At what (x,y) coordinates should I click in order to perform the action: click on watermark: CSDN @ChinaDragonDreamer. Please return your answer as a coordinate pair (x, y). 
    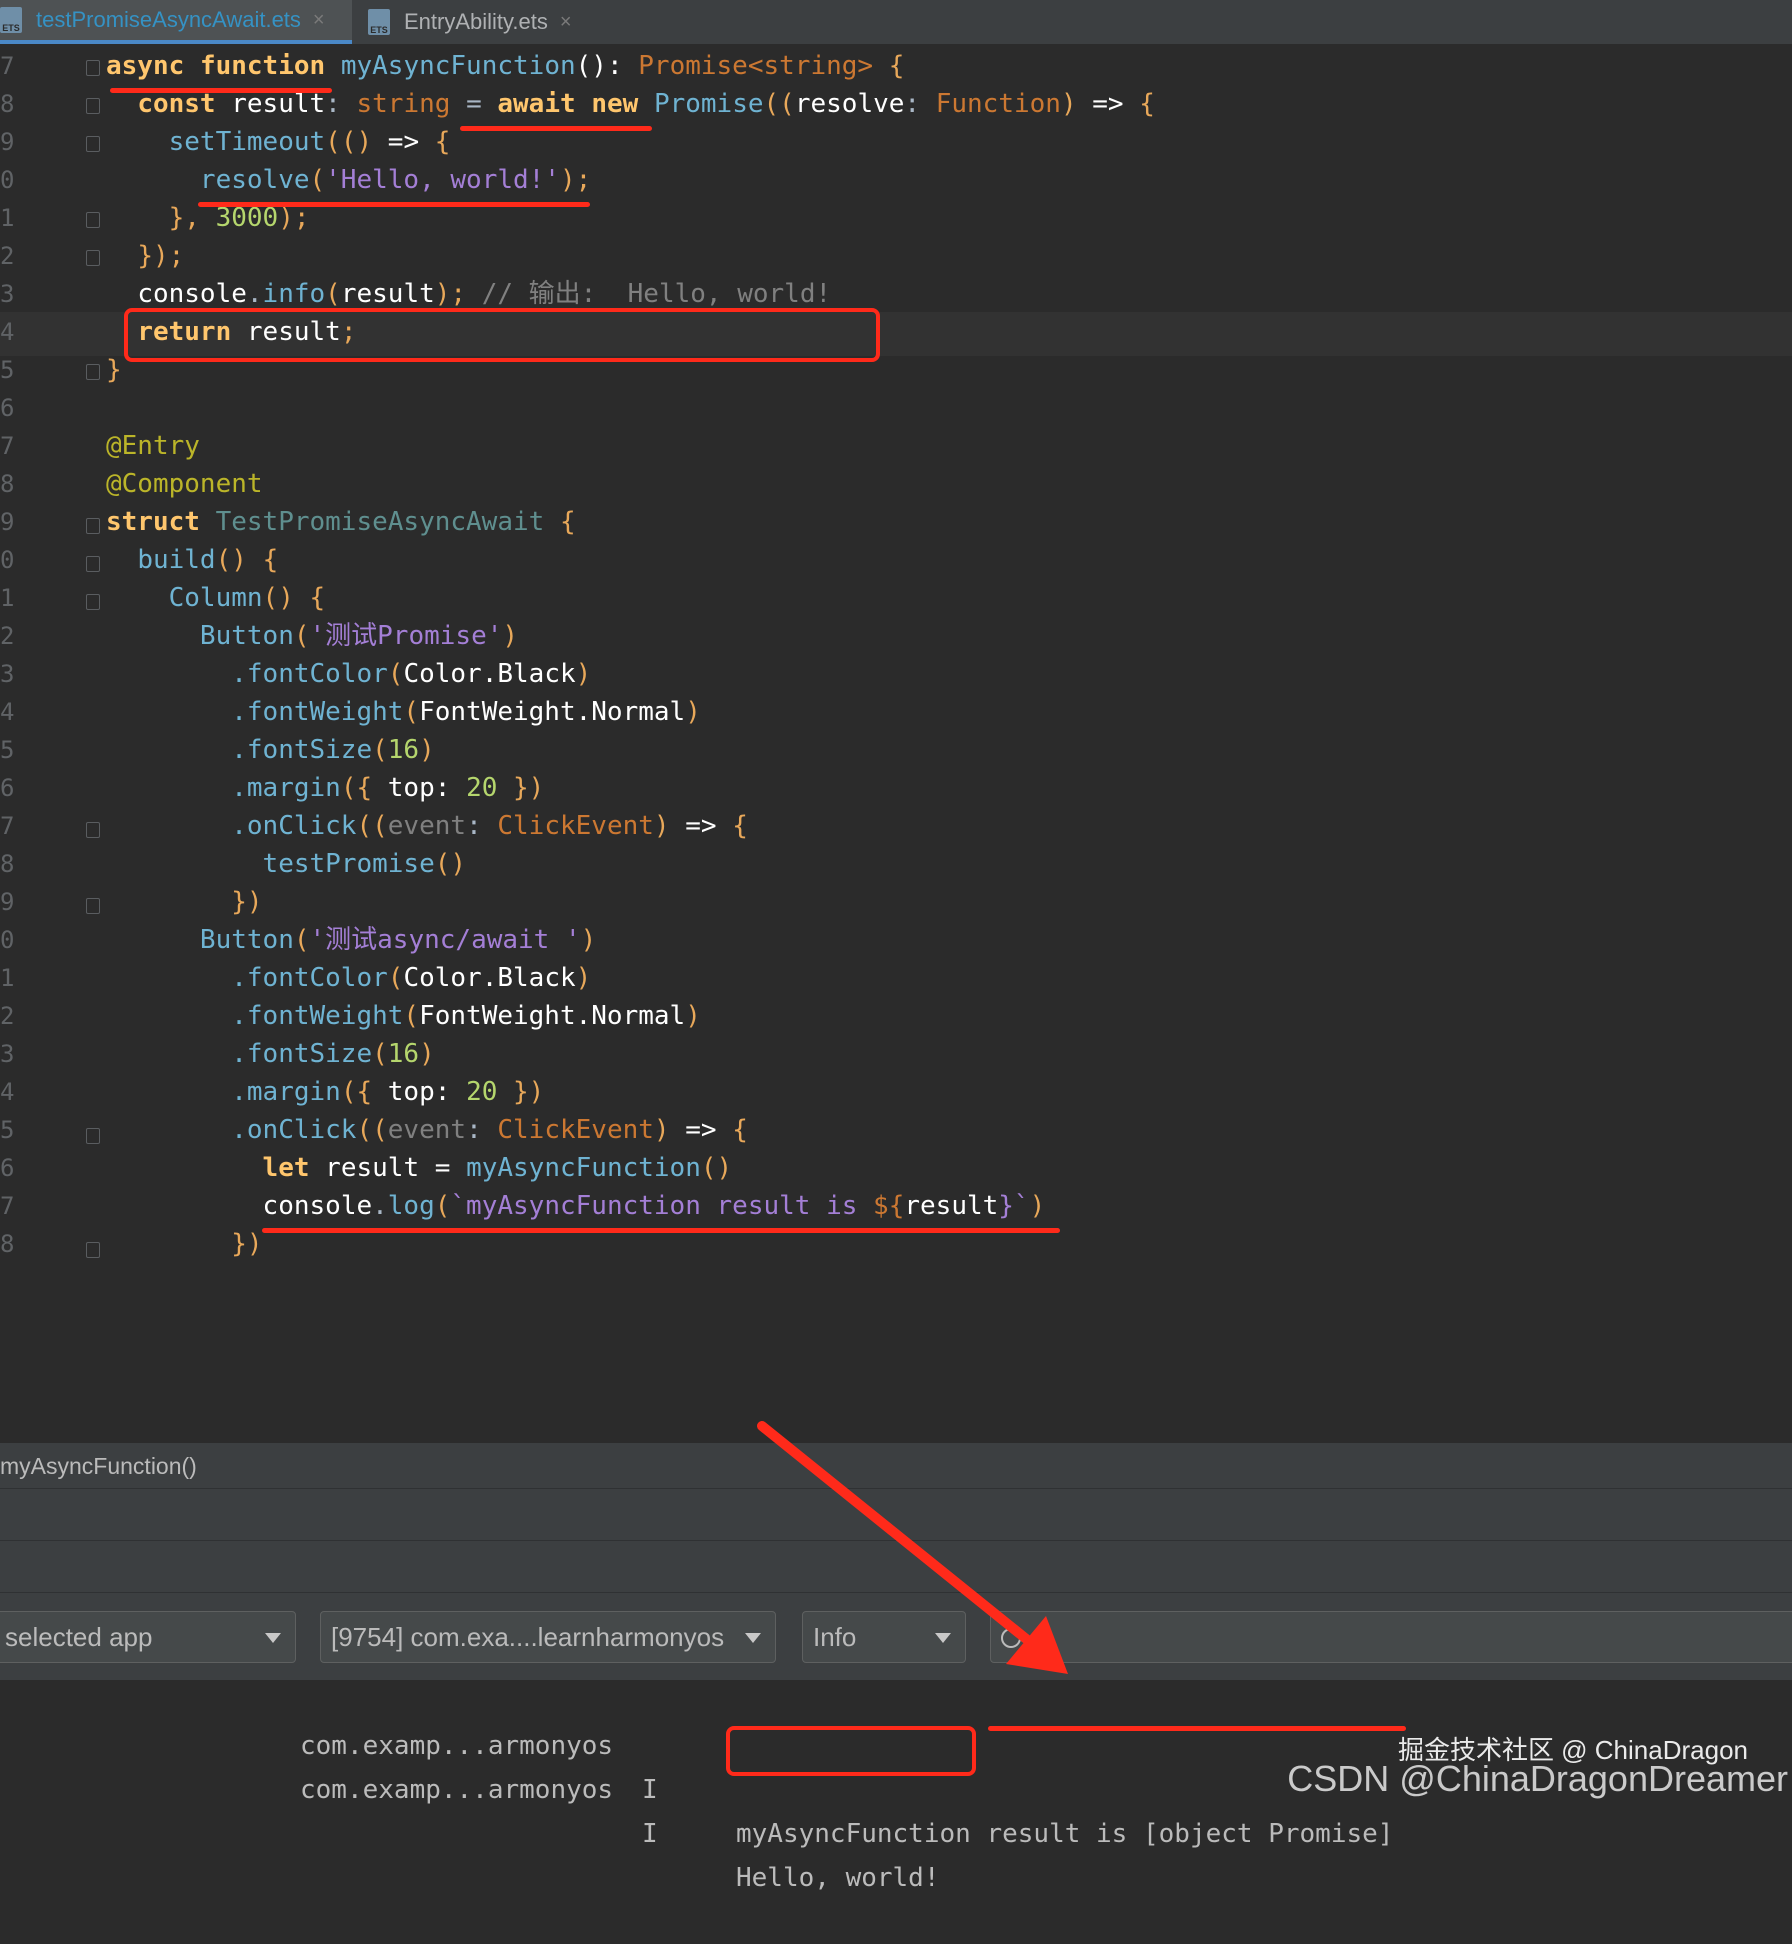
    Looking at the image, I should click on (1537, 1778).